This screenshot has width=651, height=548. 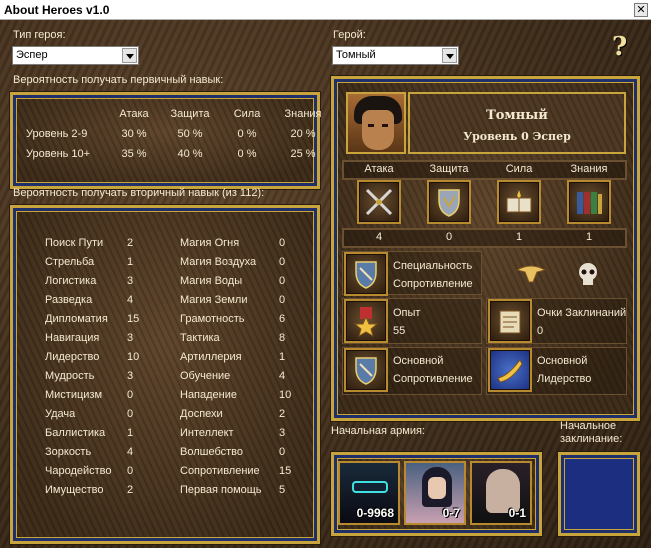 What do you see at coordinates (134, 154) in the screenshot?
I see `cell: 35 %` at bounding box center [134, 154].